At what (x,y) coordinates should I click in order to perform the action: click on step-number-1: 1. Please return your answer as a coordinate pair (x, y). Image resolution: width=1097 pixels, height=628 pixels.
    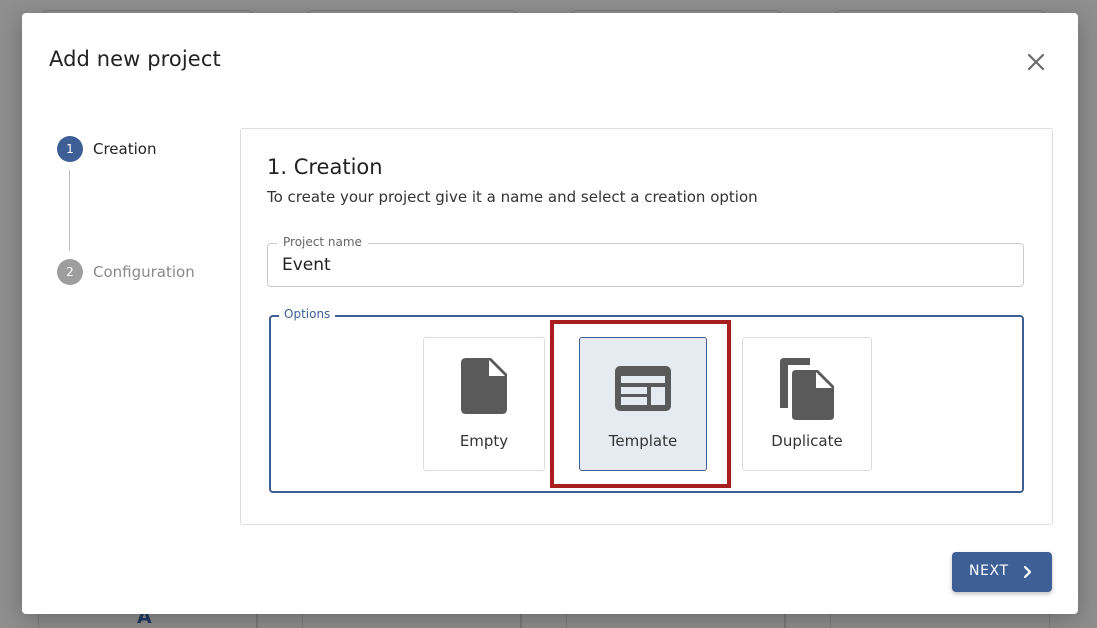
    Looking at the image, I should click on (70, 149).